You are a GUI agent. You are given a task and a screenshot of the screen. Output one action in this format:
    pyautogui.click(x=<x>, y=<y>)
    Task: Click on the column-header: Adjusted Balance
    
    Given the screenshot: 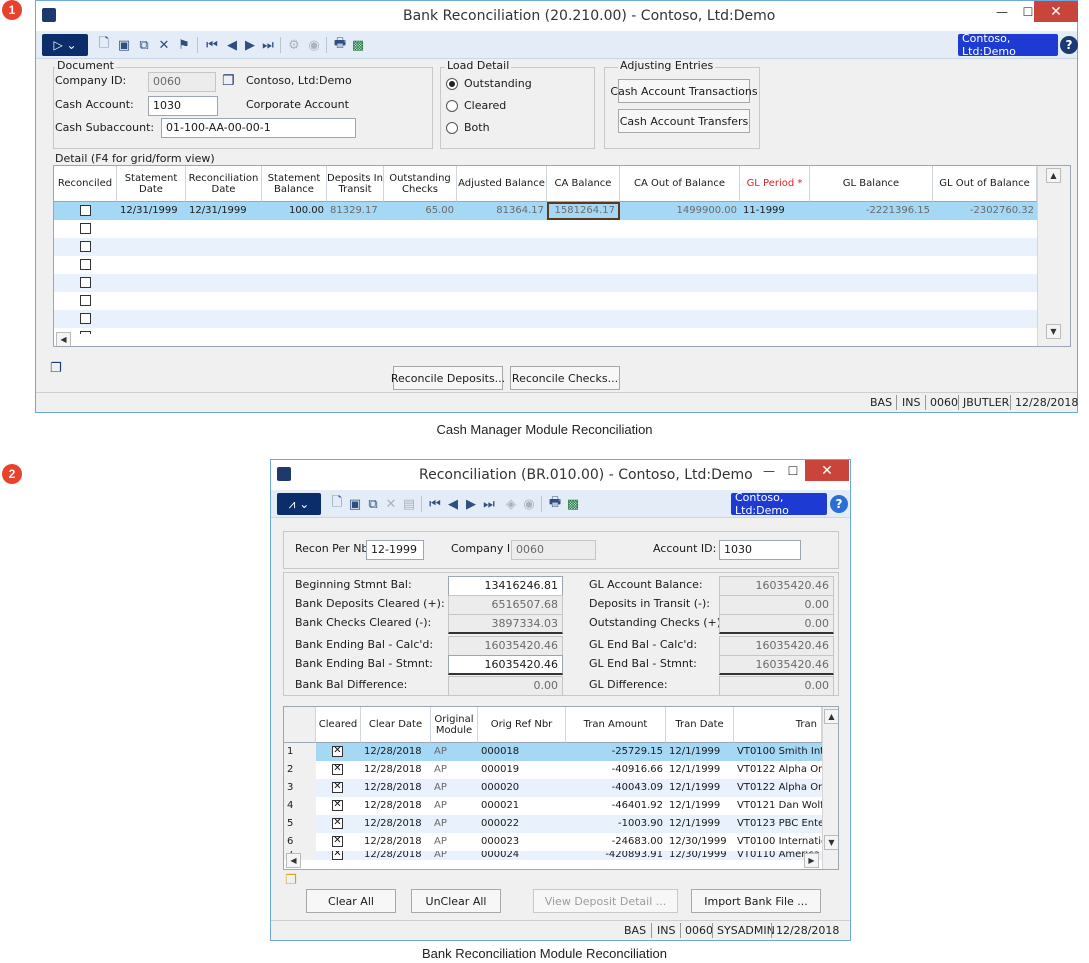 What is the action you would take?
    pyautogui.click(x=502, y=184)
    